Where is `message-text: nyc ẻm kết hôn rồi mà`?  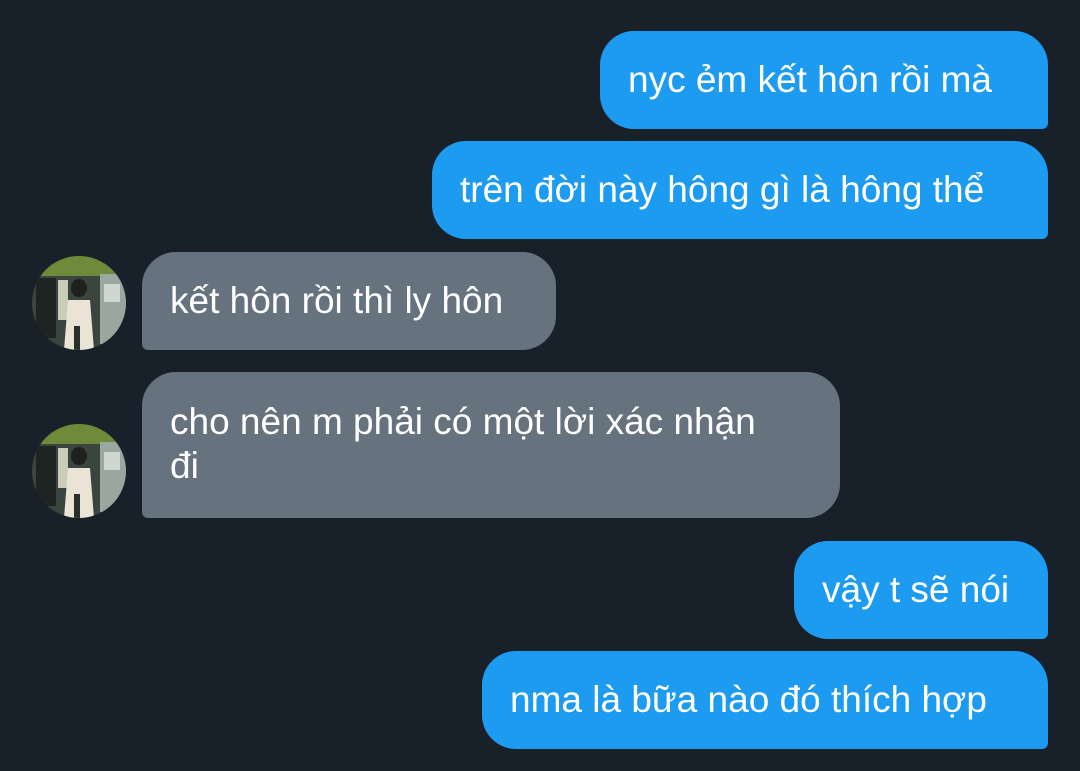
message-text: nyc ẻm kết hôn rồi mà is located at coordinates (810, 79).